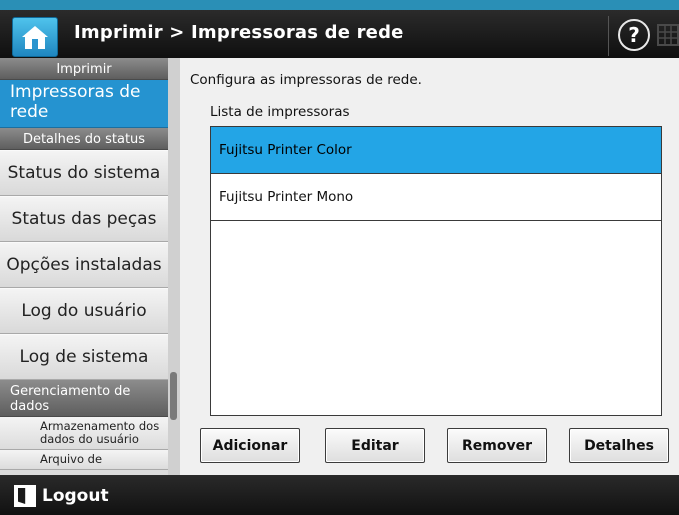 This screenshot has width=679, height=515. Describe the element at coordinates (84, 398) in the screenshot. I see `sidebar-section-data-management: Gerenciamento de dados` at that location.